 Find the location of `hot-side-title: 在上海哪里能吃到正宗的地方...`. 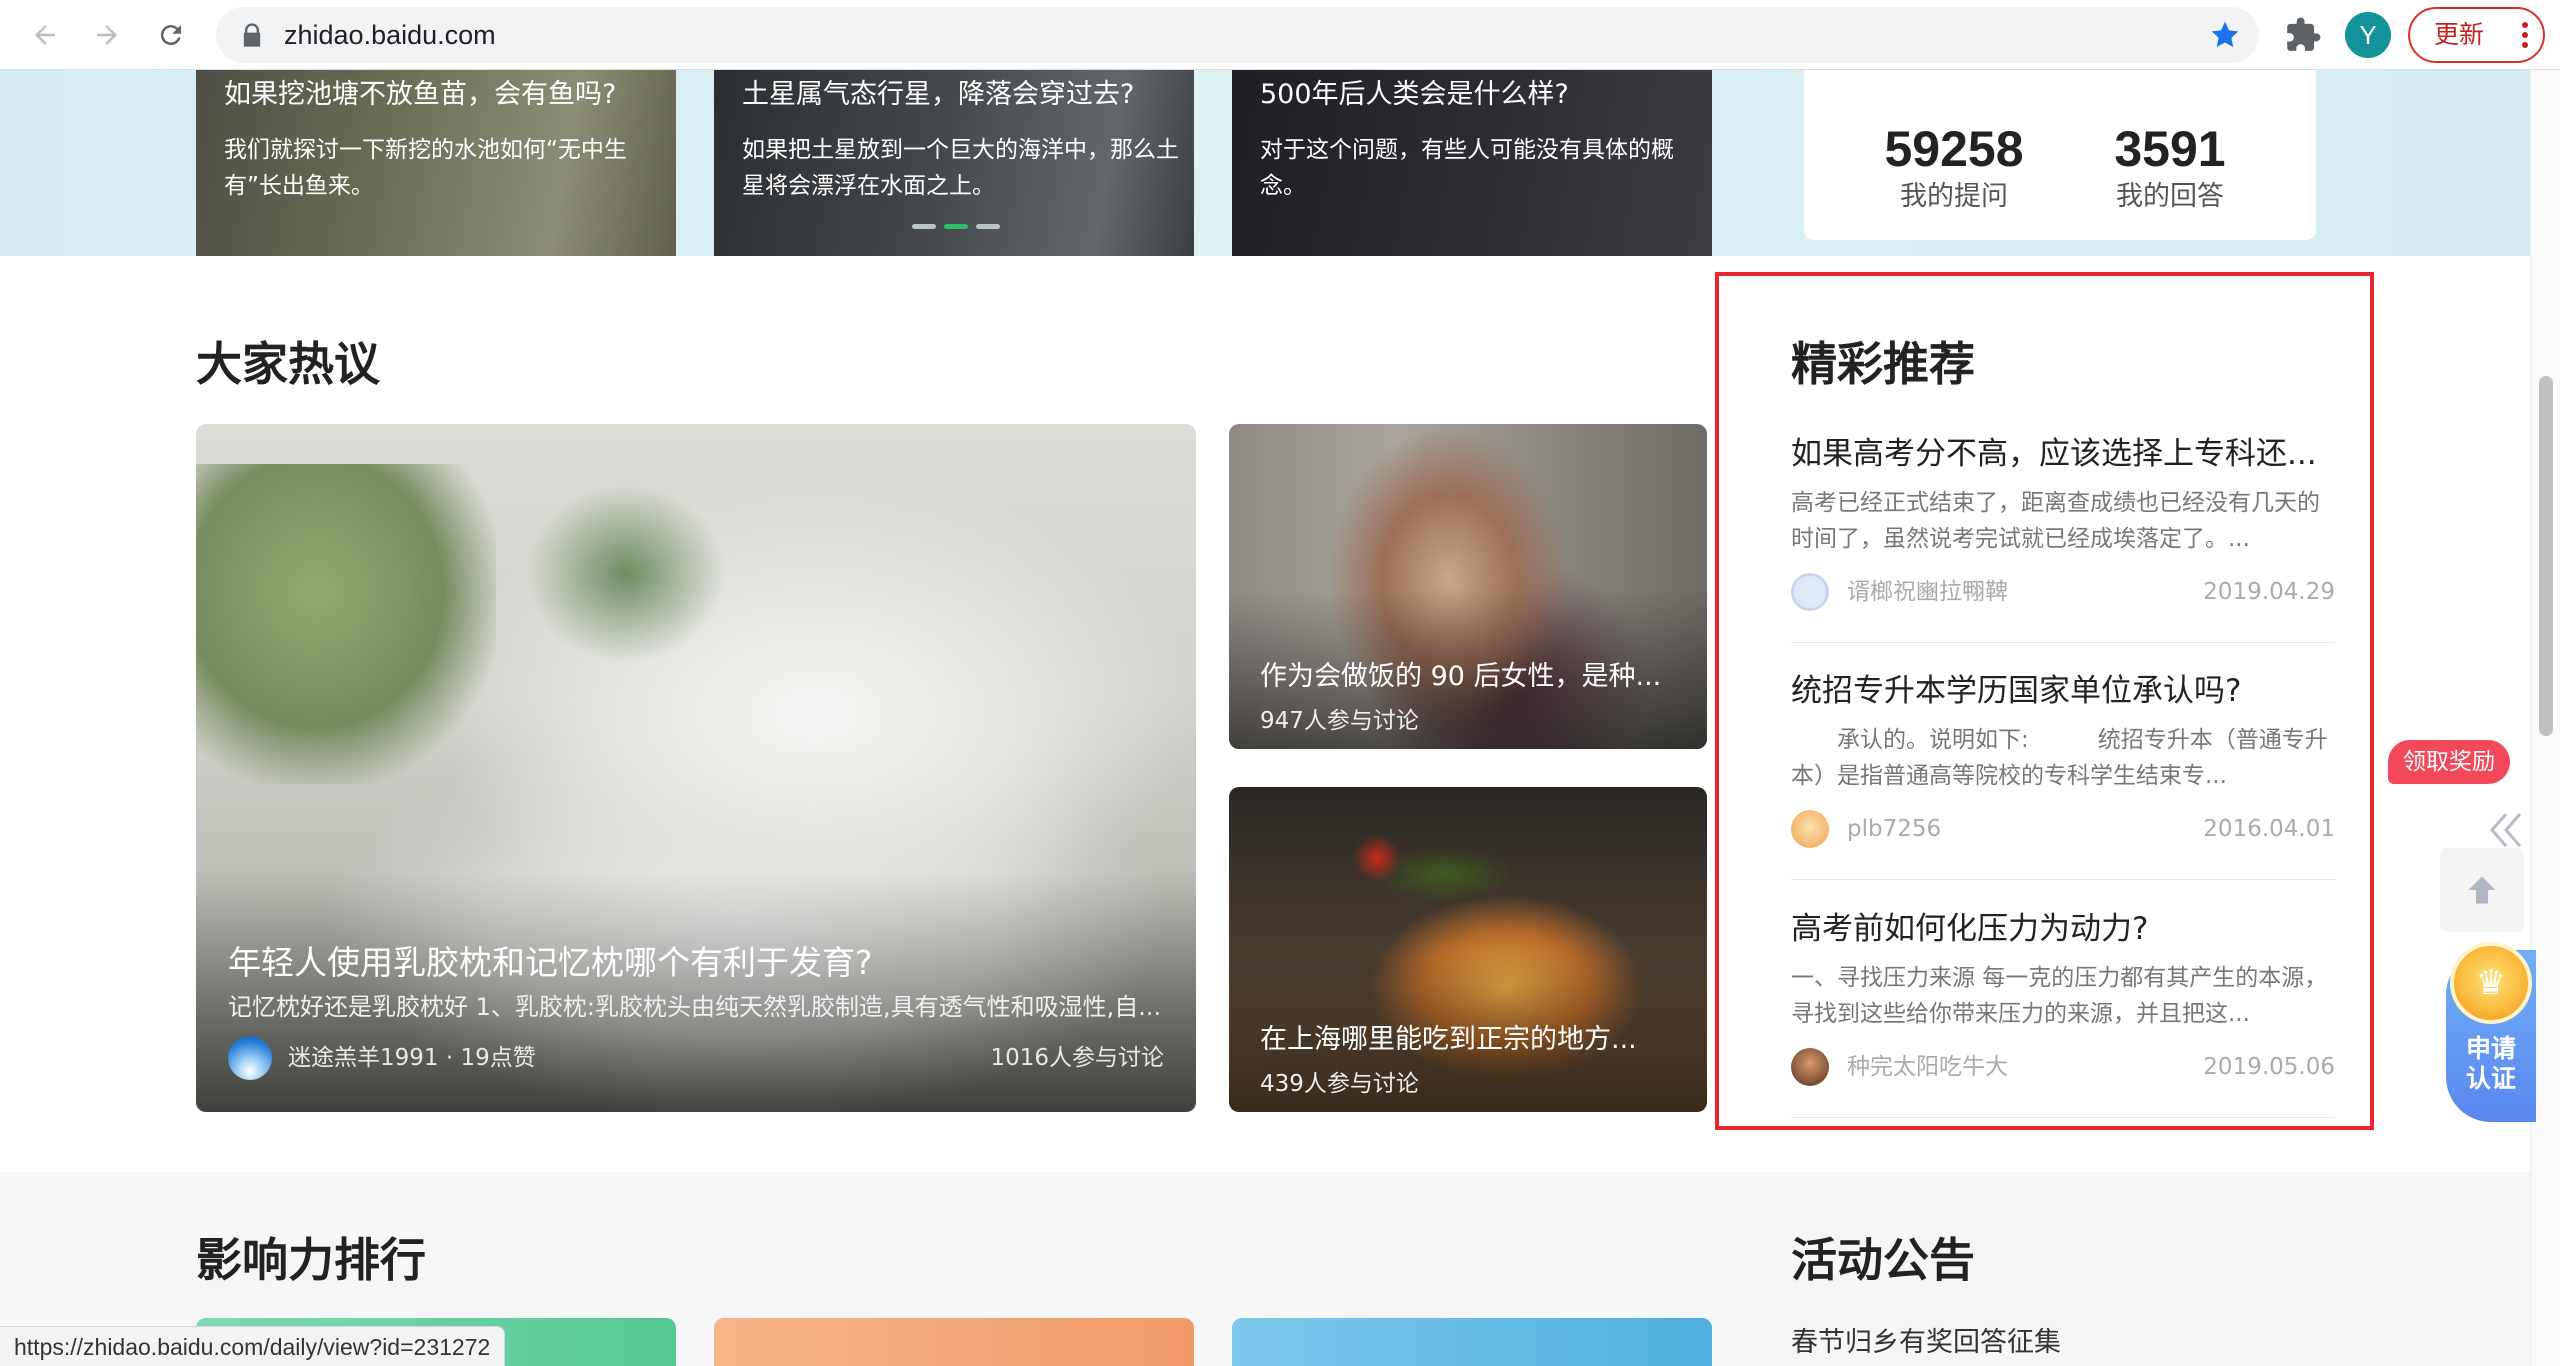

hot-side-title: 在上海哪里能吃到正宗的地方... is located at coordinates (1448, 1039).